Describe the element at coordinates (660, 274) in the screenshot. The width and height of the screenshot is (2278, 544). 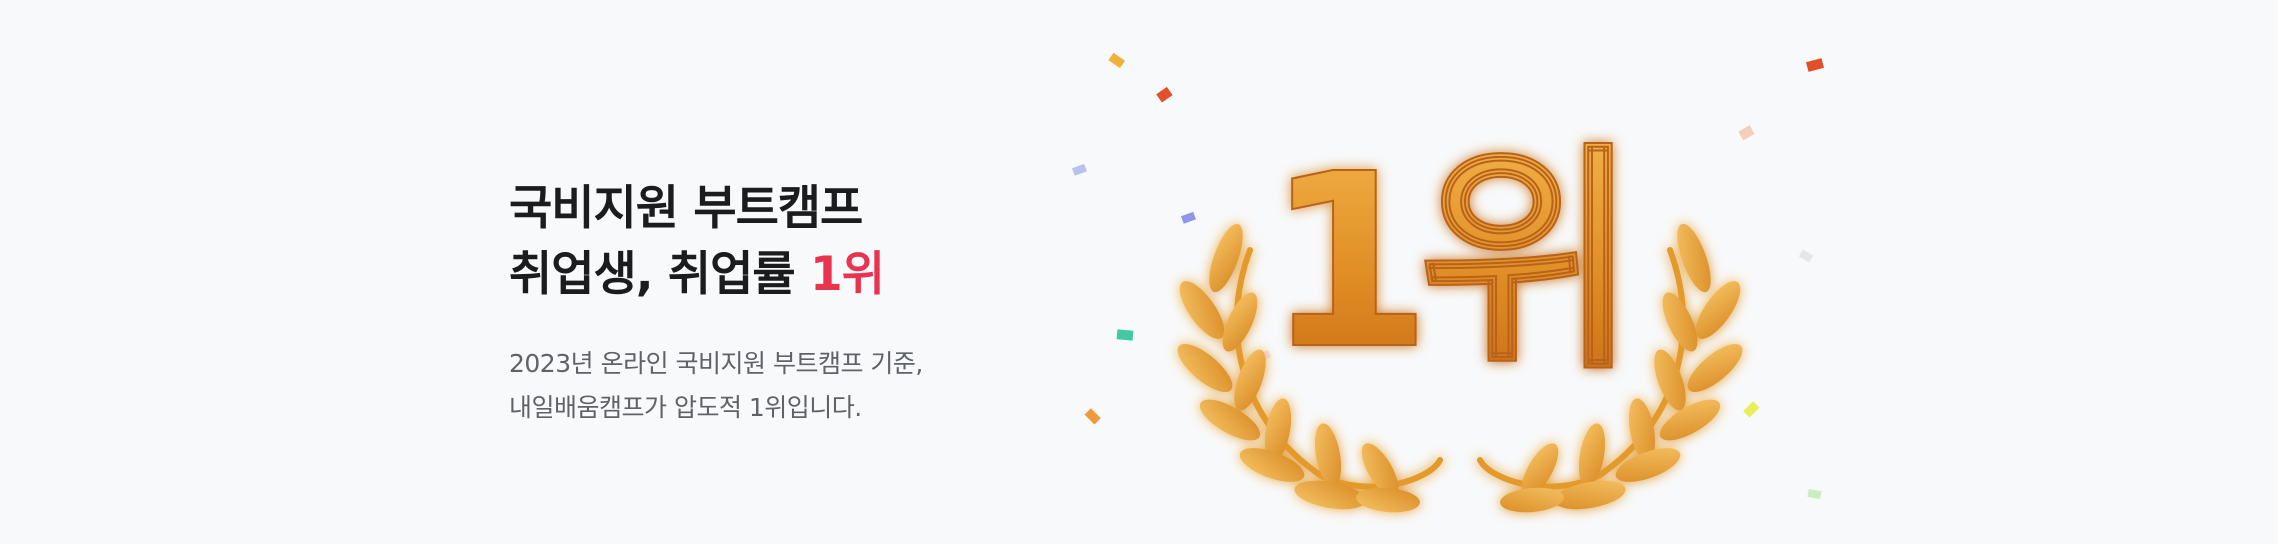
I see `headline-line-2-prefix: 취업생, 취업률` at that location.